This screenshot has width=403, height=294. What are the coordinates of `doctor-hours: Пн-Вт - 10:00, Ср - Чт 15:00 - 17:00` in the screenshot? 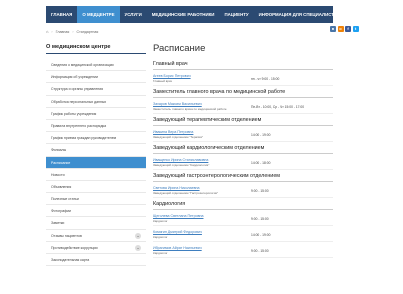 It's located at (278, 107).